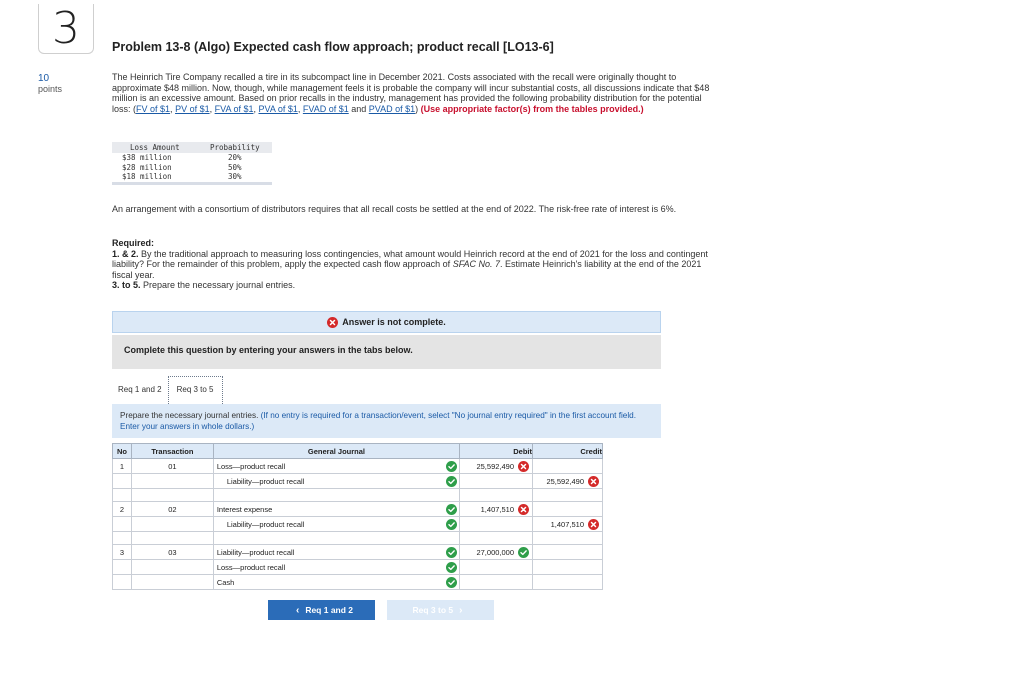  I want to click on entry-no-cell: 3, so click(122, 552).